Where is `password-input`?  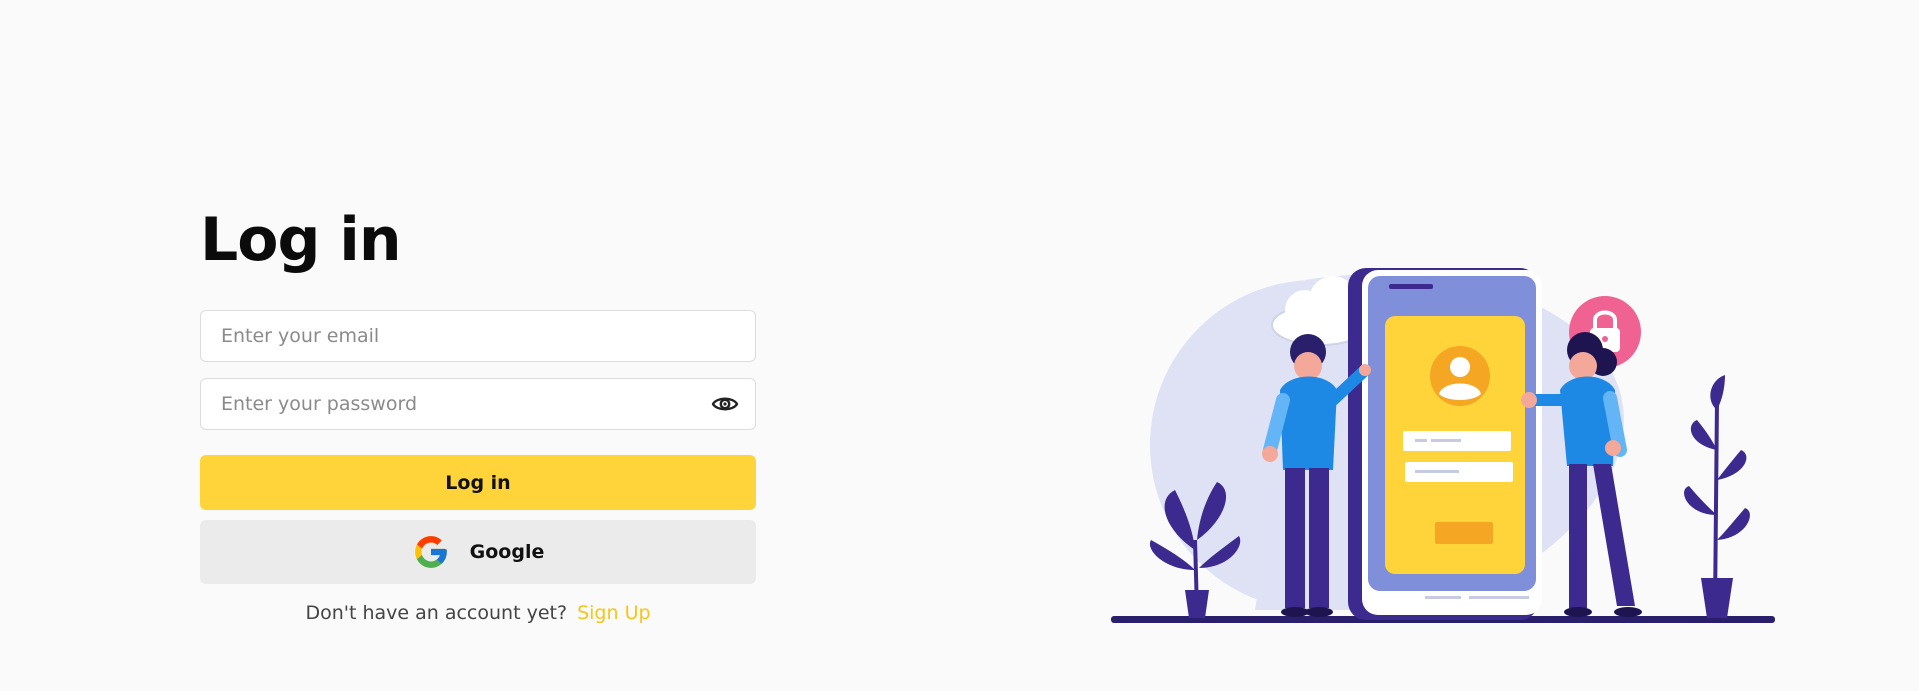 password-input is located at coordinates (478, 404).